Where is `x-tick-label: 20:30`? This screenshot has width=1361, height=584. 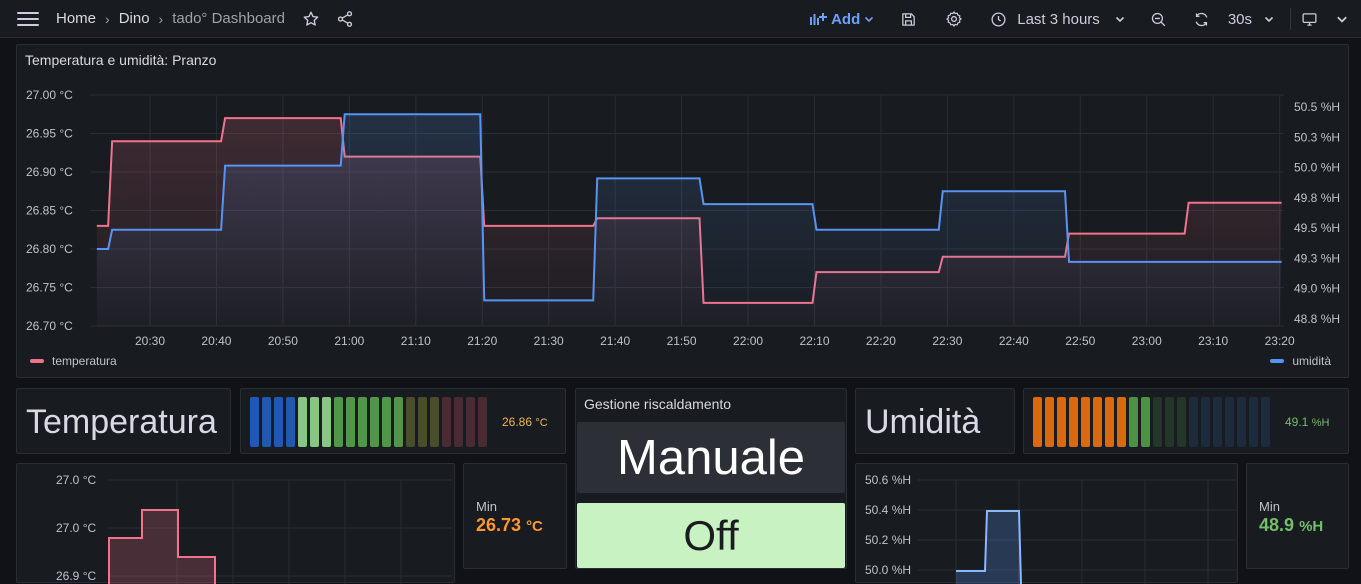
x-tick-label: 20:30 is located at coordinates (150, 341).